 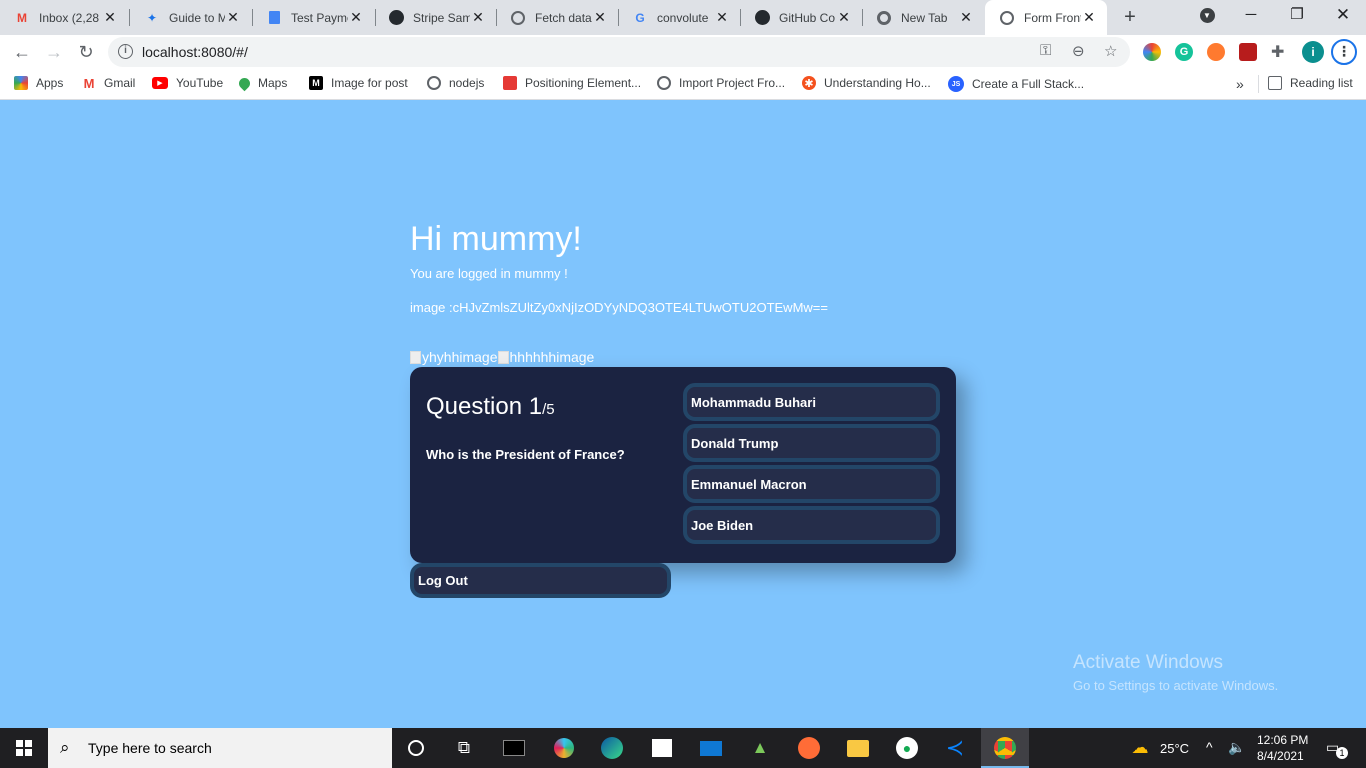 I want to click on taskbar-search: ⌕ Type here to search, so click(x=220, y=748).